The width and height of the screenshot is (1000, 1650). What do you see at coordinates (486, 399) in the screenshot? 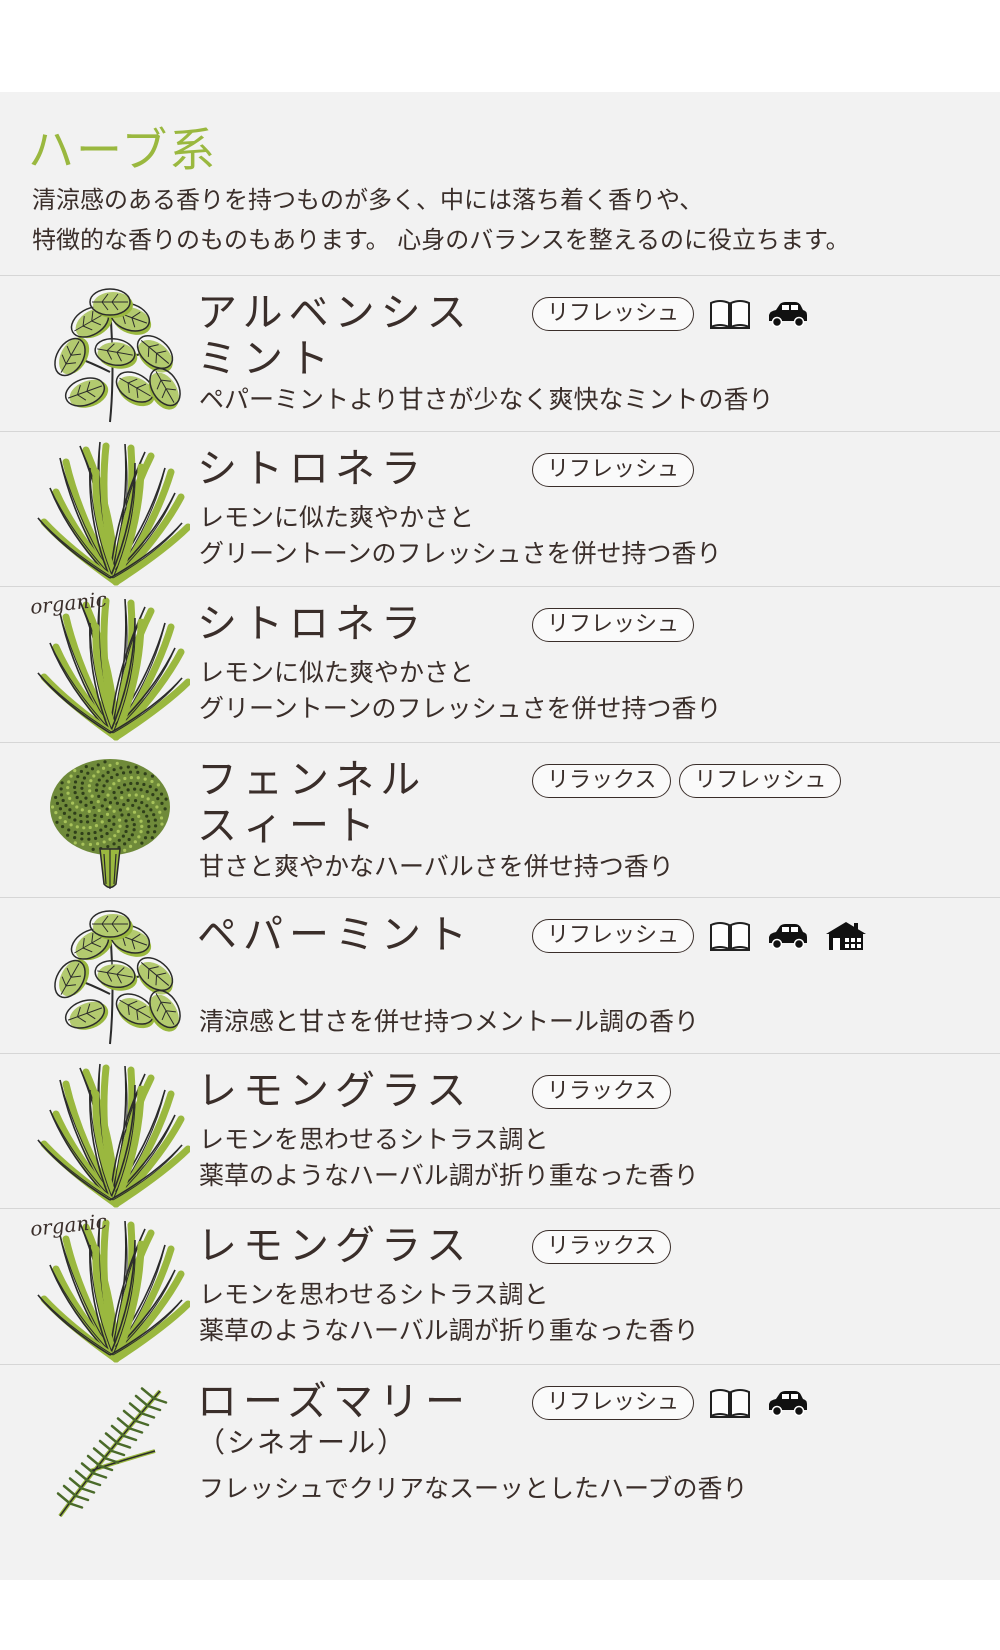
I see `herb-description: ペパーミントより甘さが少なく爽快なミントの香り` at bounding box center [486, 399].